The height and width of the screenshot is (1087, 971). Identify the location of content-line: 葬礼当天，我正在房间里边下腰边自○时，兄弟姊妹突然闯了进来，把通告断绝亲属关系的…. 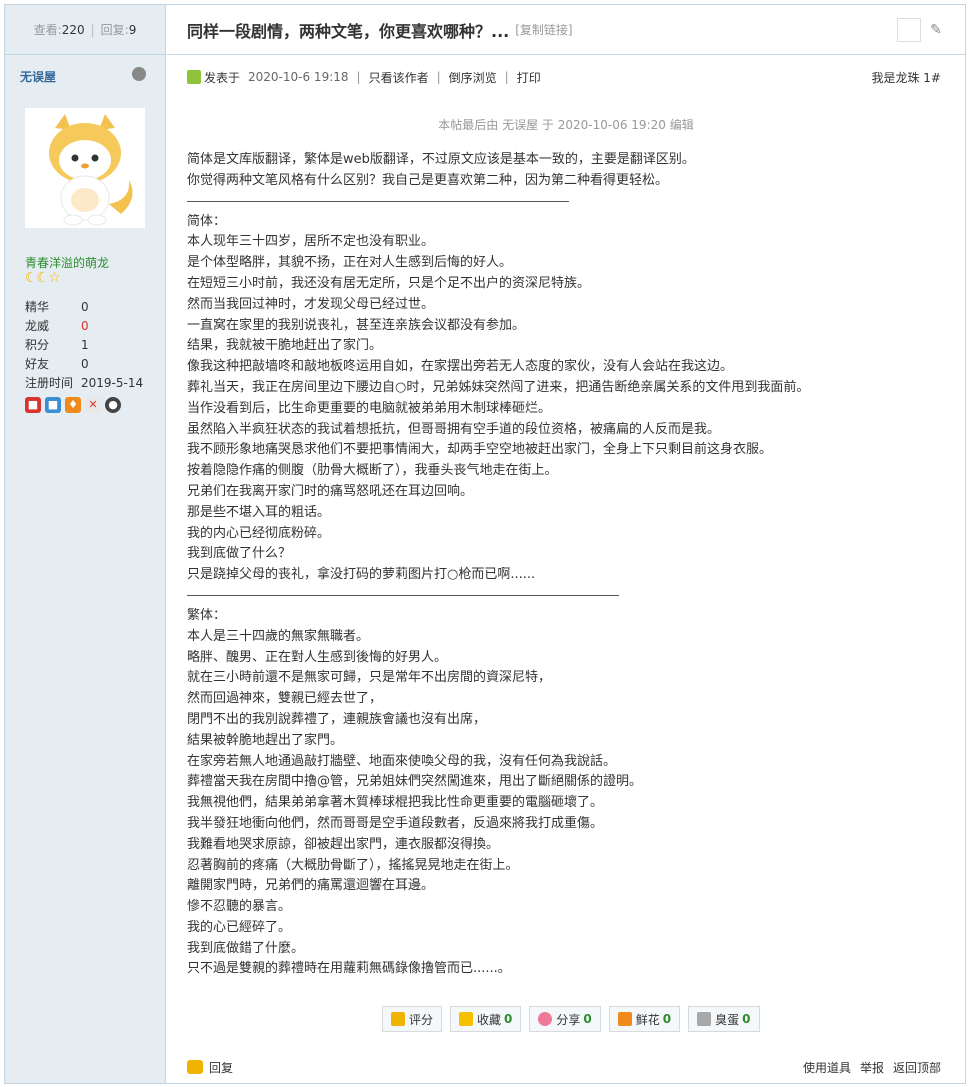
(498, 387).